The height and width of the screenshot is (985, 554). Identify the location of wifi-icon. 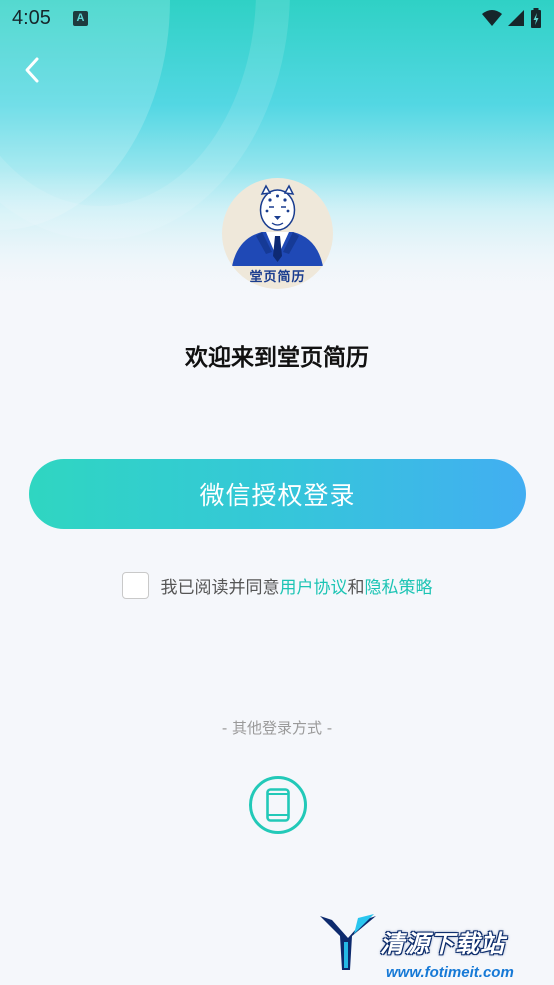
(492, 18).